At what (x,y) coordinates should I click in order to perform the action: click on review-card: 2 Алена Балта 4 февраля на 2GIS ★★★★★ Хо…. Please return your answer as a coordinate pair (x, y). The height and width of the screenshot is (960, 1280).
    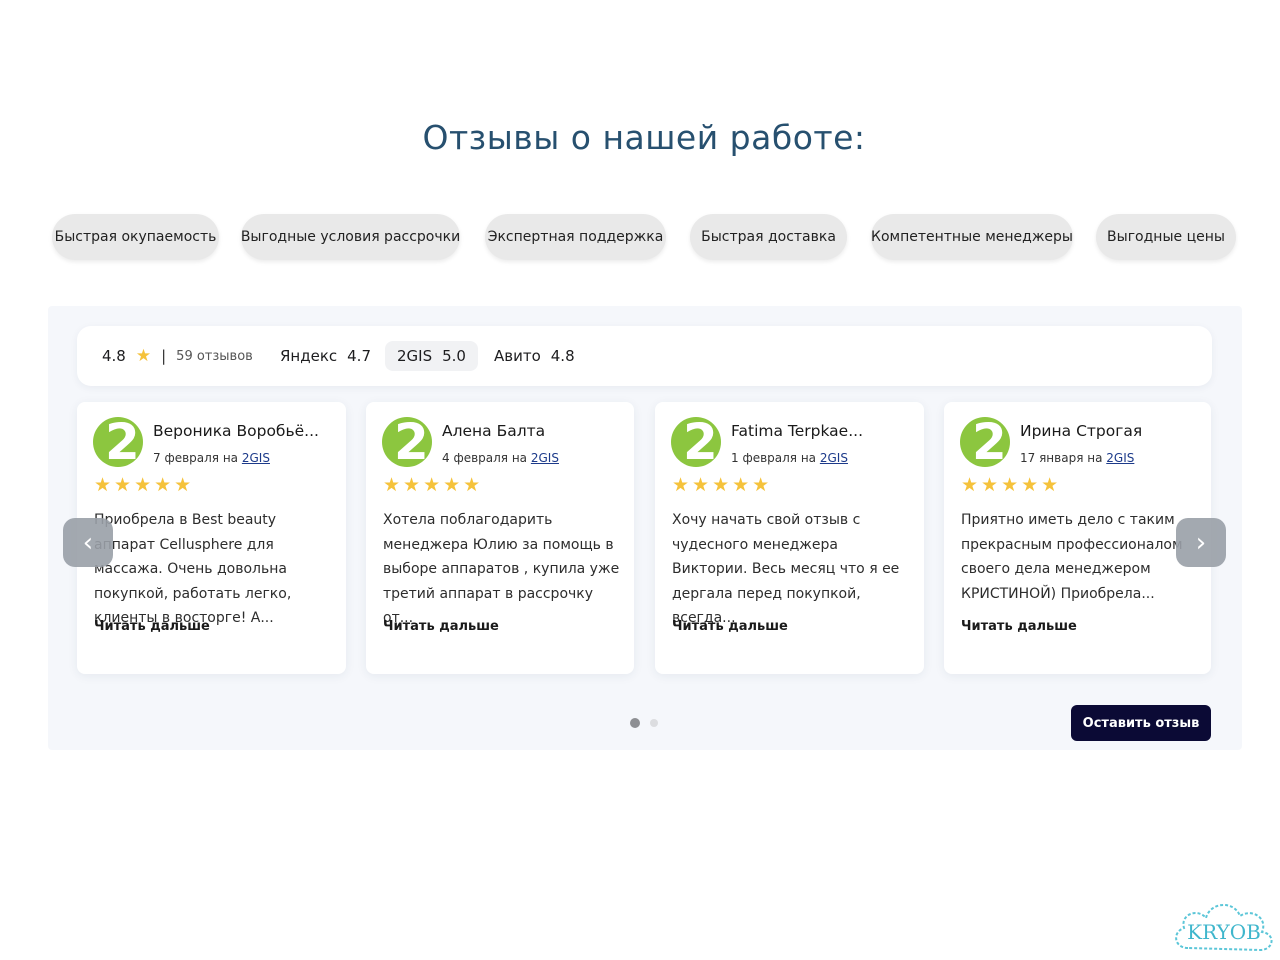
    Looking at the image, I should click on (500, 538).